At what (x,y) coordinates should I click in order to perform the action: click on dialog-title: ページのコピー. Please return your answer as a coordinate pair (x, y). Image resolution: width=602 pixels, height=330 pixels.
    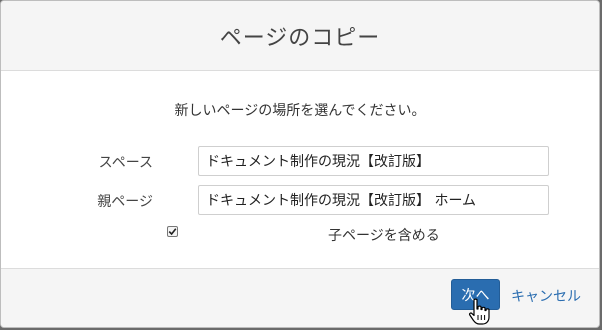
    Looking at the image, I should click on (300, 38).